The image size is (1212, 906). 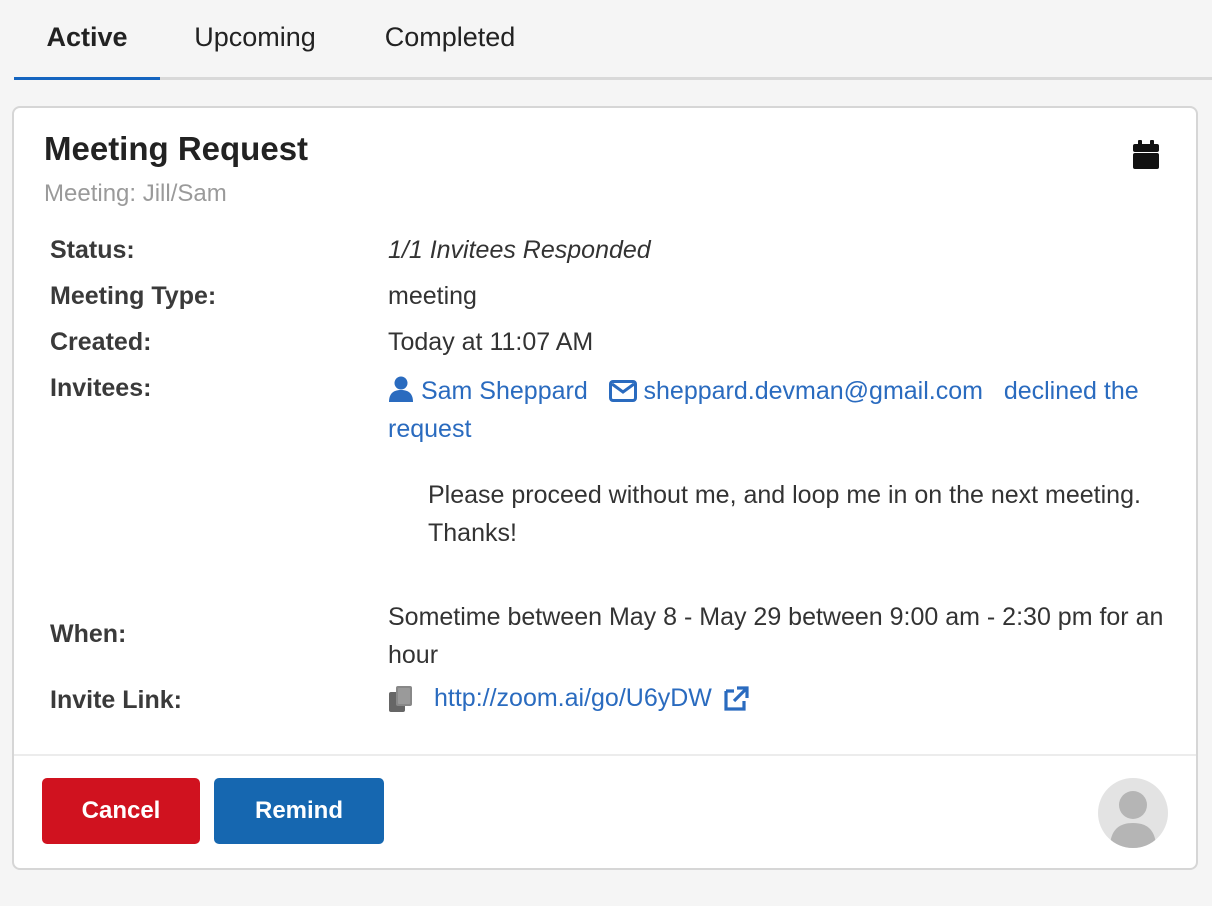 What do you see at coordinates (87, 40) in the screenshot?
I see `tab-active: Active` at bounding box center [87, 40].